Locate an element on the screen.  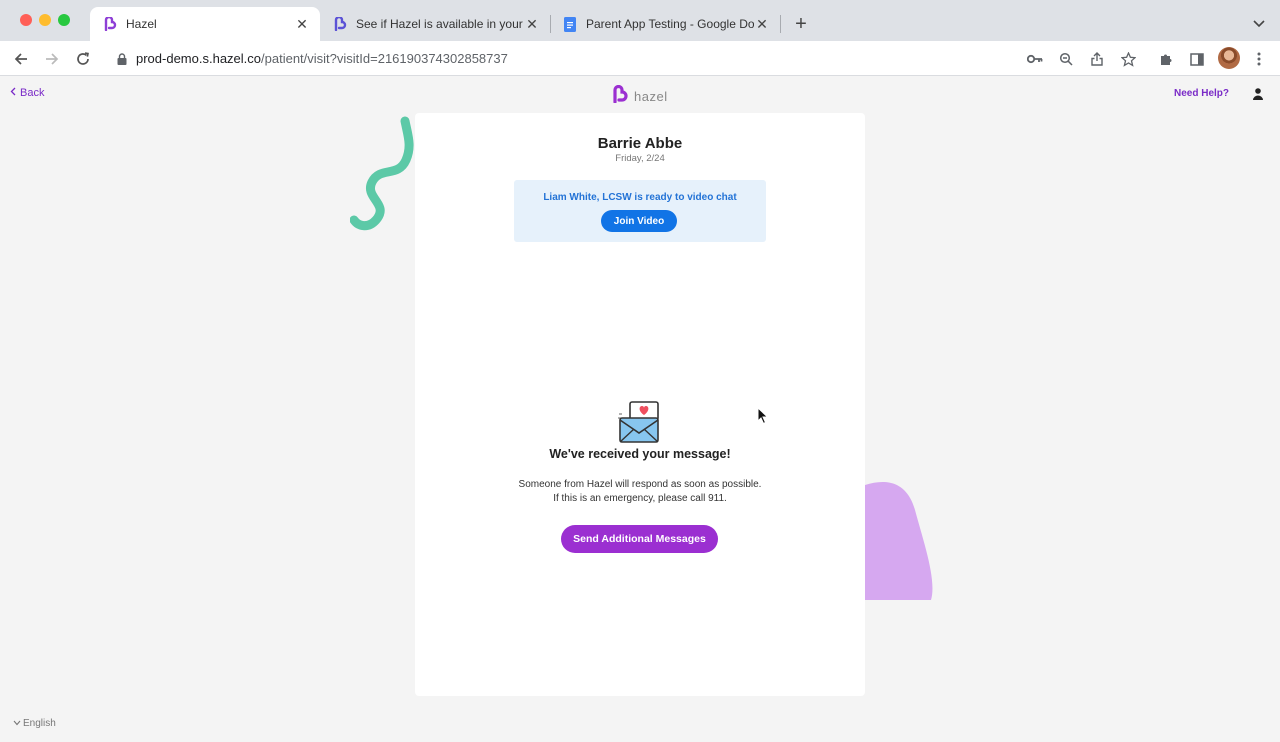
window-minimize-button is located at coordinates (45, 20).